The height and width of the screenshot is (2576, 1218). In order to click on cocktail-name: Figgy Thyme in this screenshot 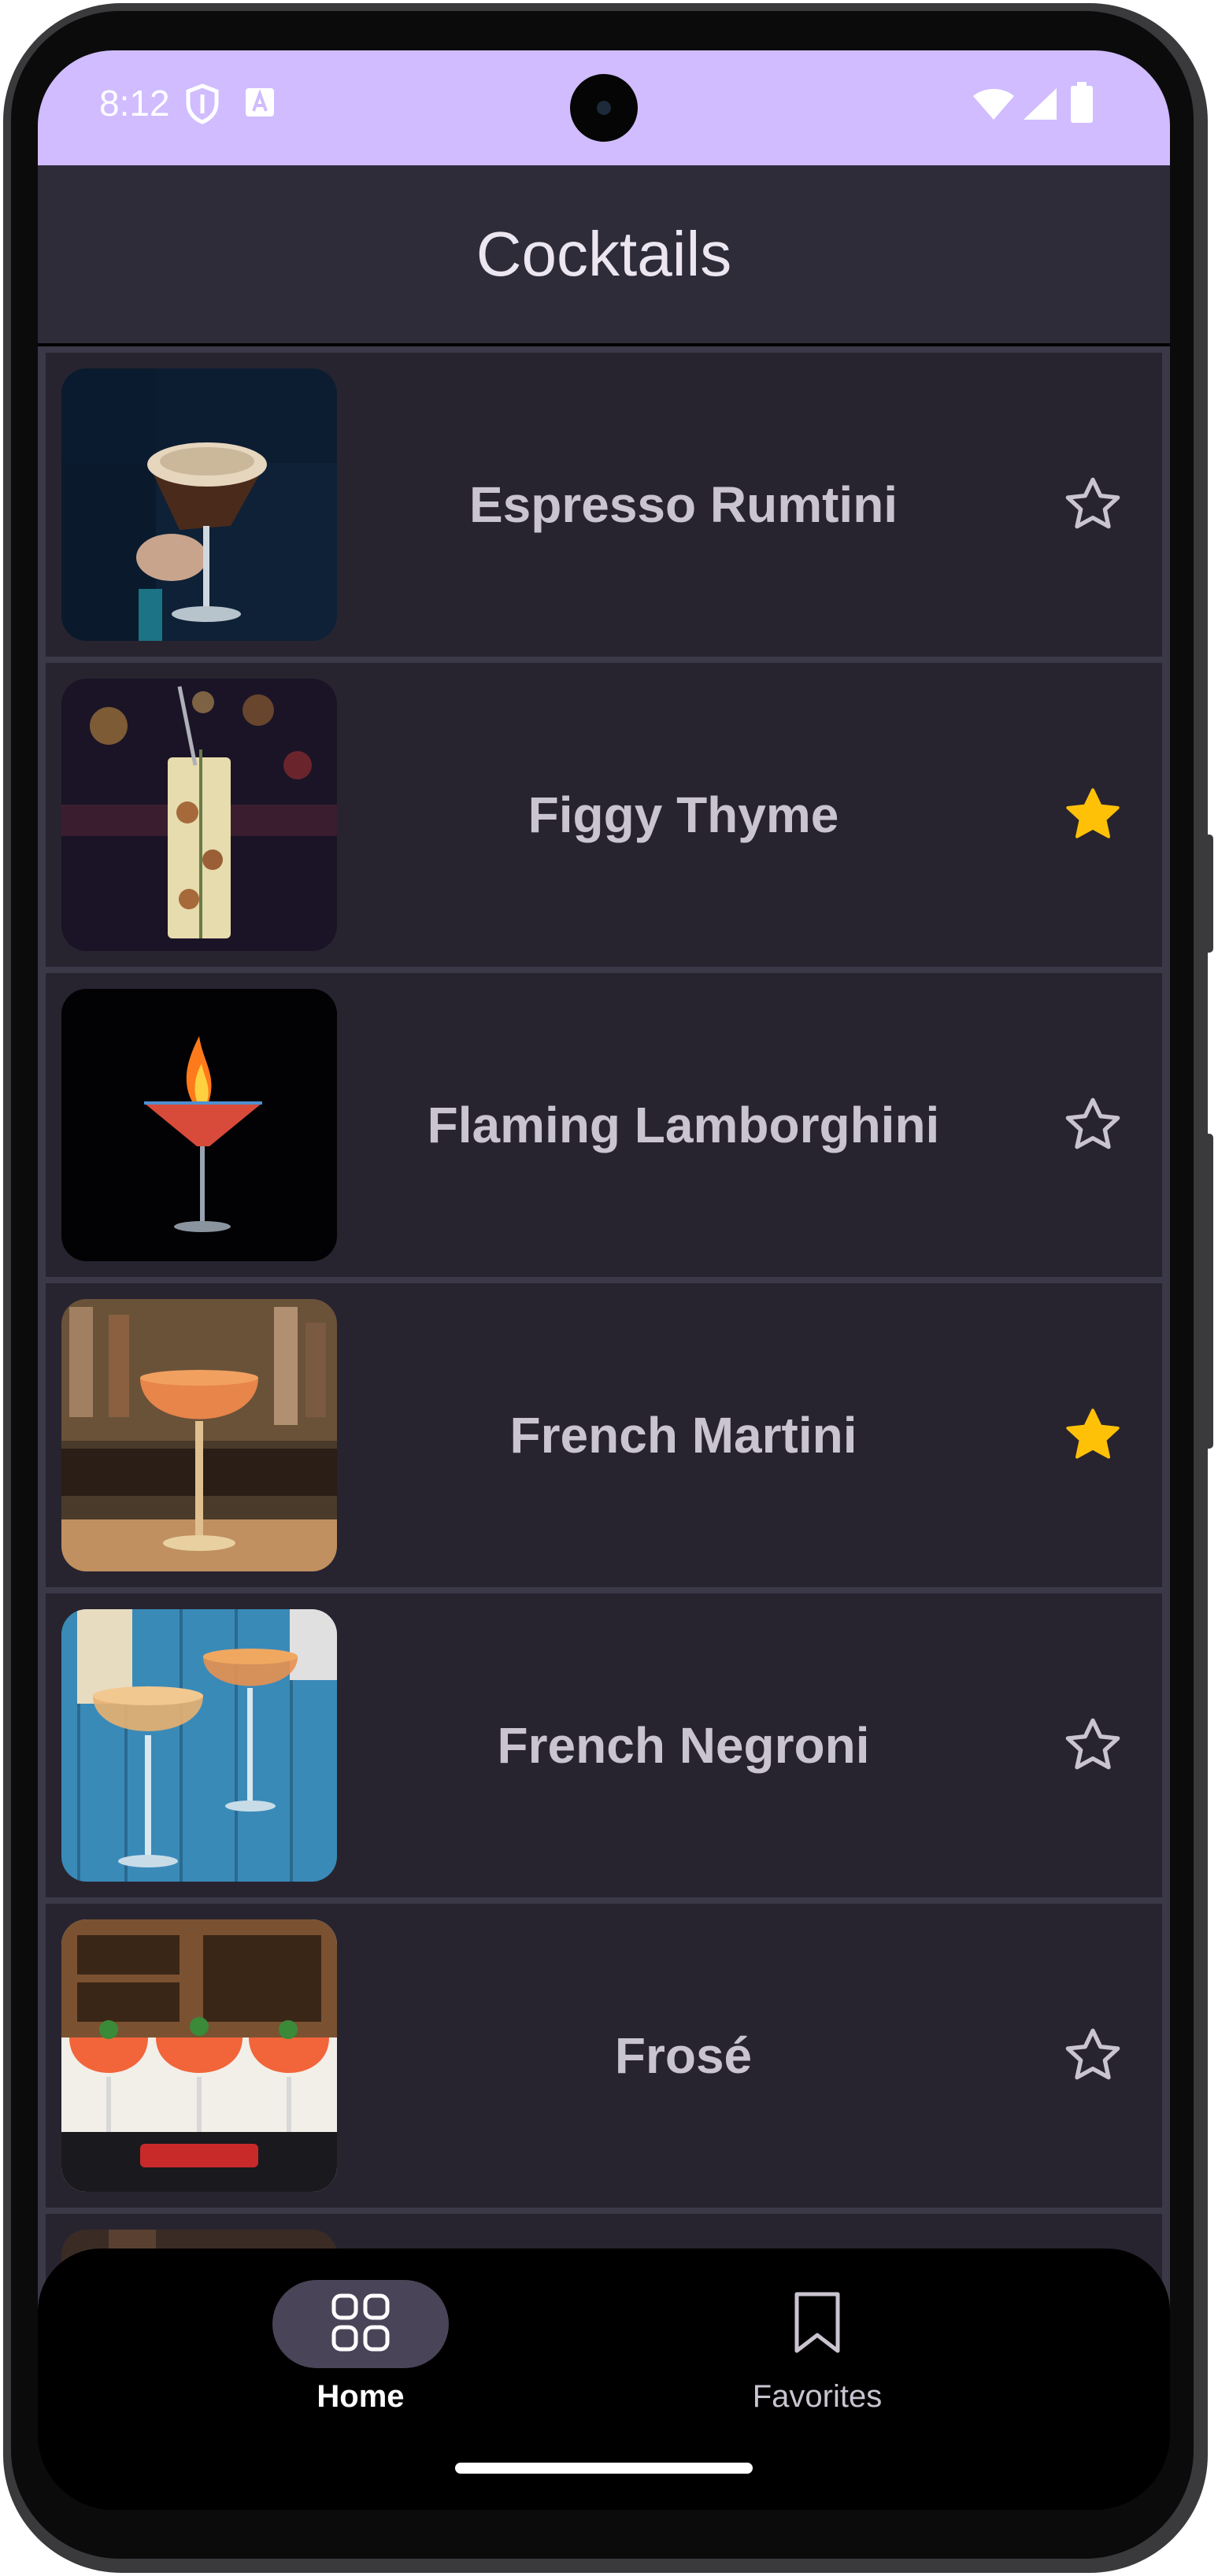, I will do `click(683, 814)`.